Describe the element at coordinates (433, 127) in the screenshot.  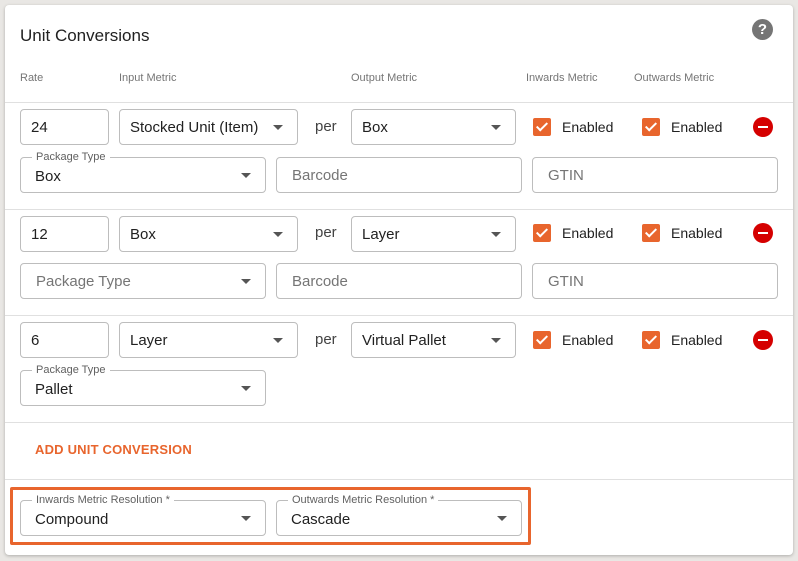
I see `output-metric-select: Box` at that location.